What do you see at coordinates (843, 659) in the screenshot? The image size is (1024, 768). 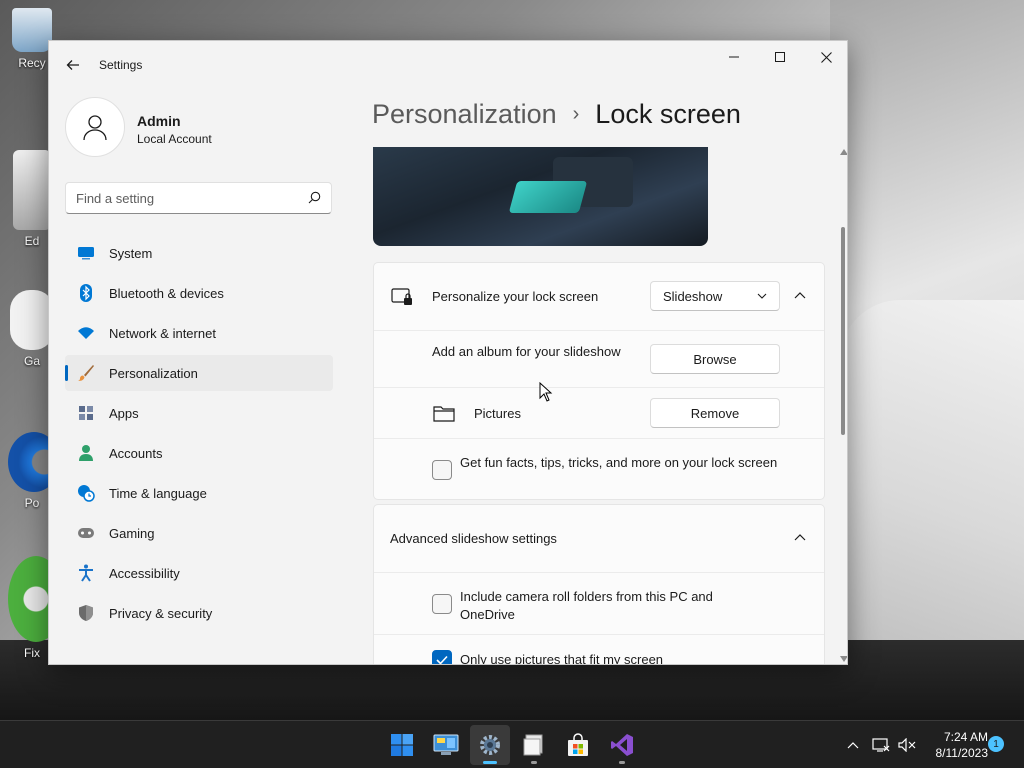 I see `scroll-down-arrow` at bounding box center [843, 659].